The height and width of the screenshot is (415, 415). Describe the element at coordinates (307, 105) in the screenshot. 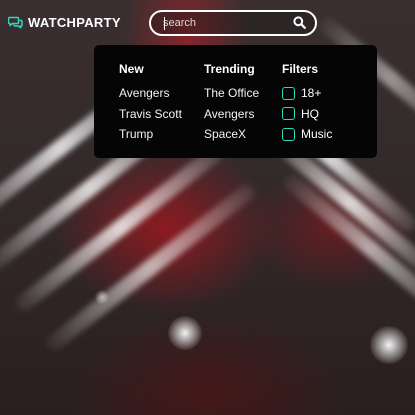

I see `filters-column: Filters 18+ HQ Music` at that location.